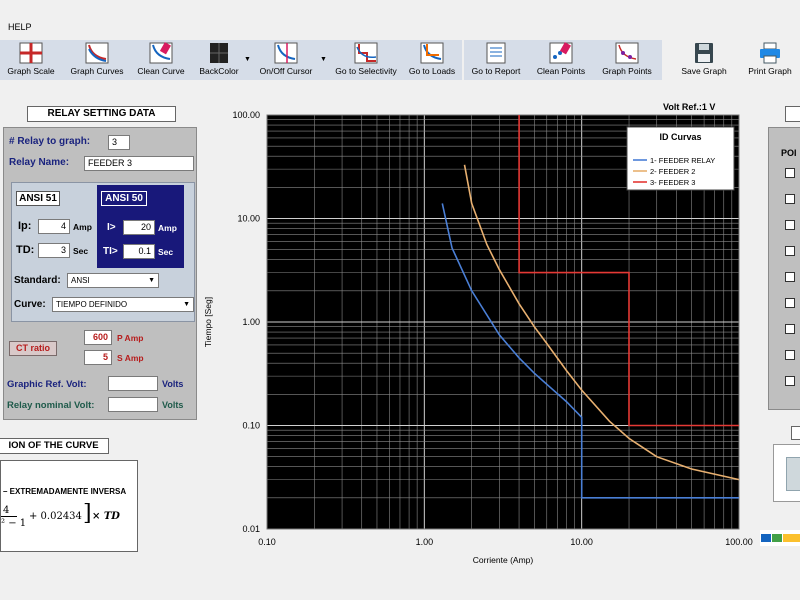  I want to click on points-title: POI, so click(789, 153).